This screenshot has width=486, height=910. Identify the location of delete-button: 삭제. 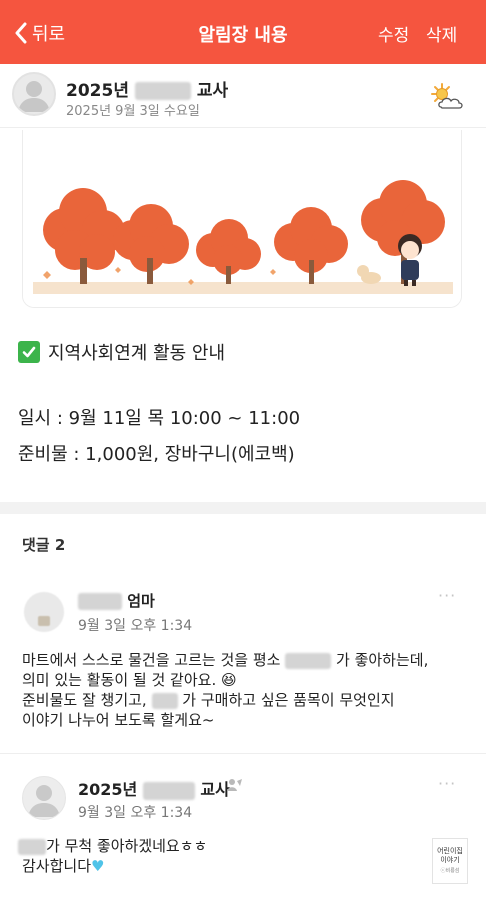
(441, 33).